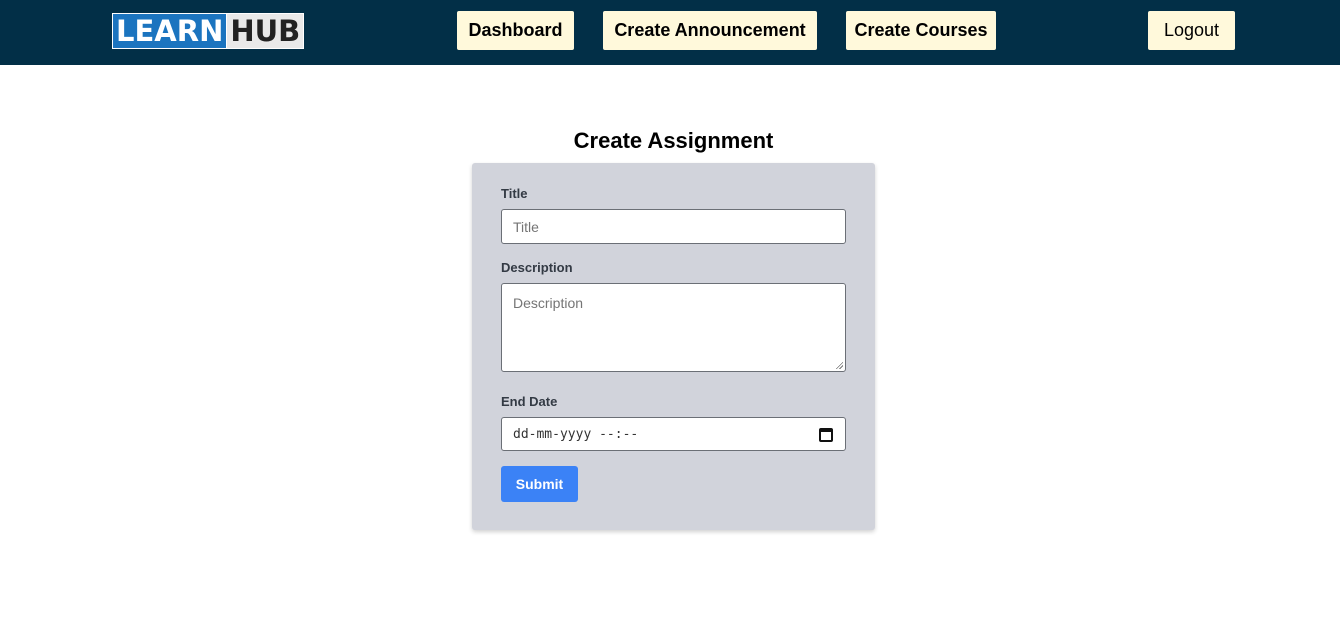 This screenshot has height=622, width=1340. I want to click on create-announcement-button: Create Announcement, so click(710, 30).